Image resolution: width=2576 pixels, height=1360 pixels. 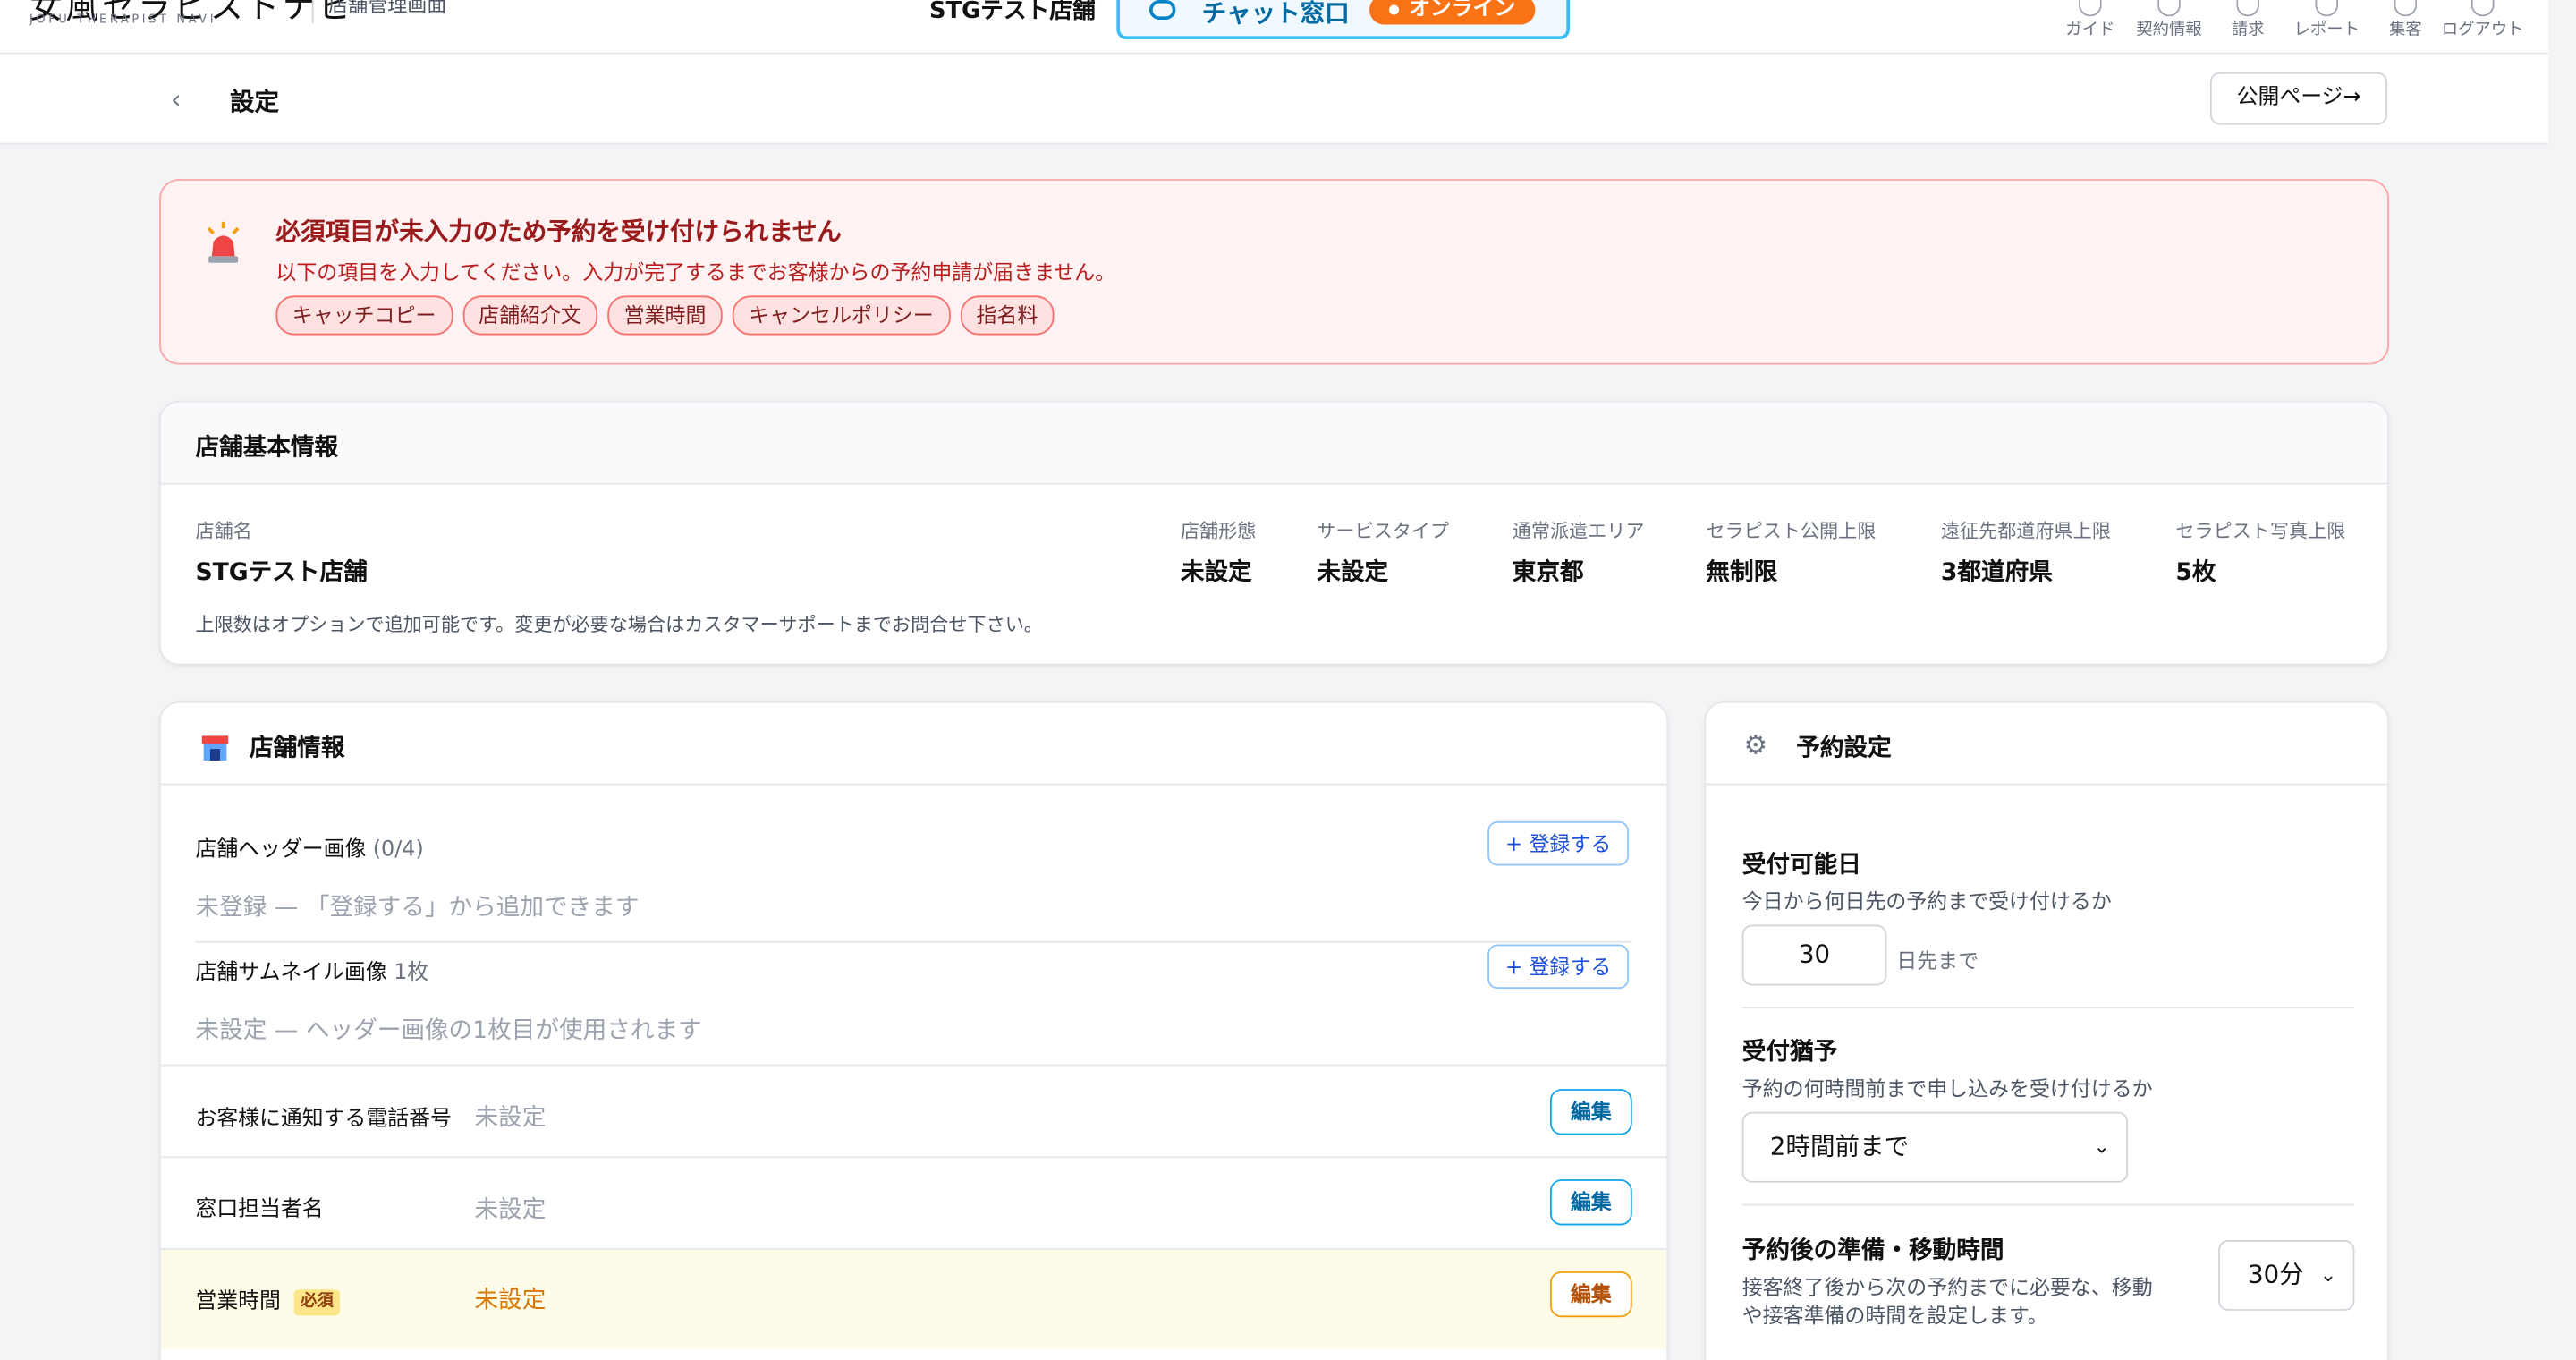 I want to click on chat-bubble-icon, so click(x=1162, y=11).